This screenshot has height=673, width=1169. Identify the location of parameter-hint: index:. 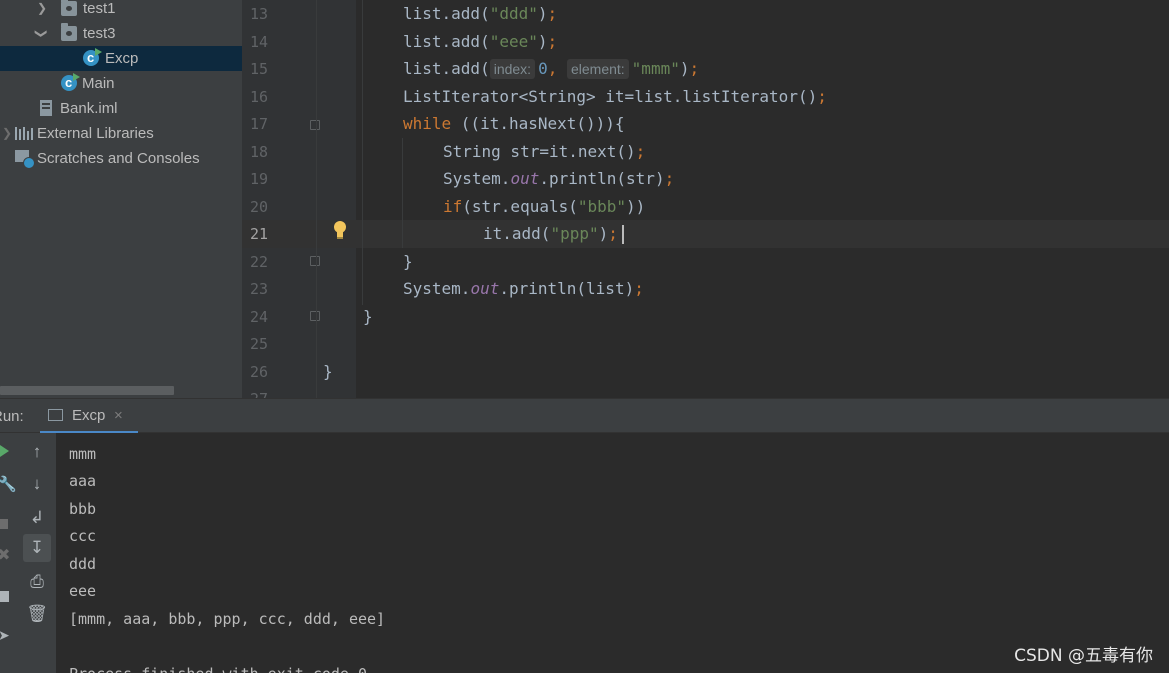
(512, 69).